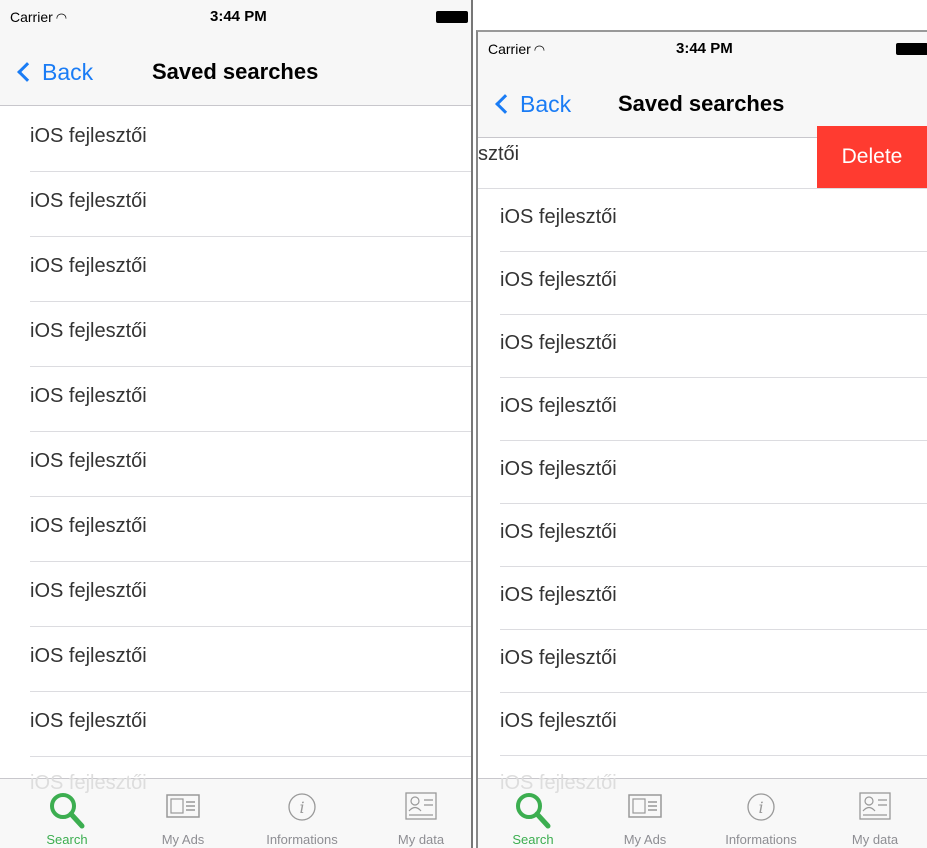  What do you see at coordinates (499, 154) in the screenshot?
I see `list-item-label: sztői` at bounding box center [499, 154].